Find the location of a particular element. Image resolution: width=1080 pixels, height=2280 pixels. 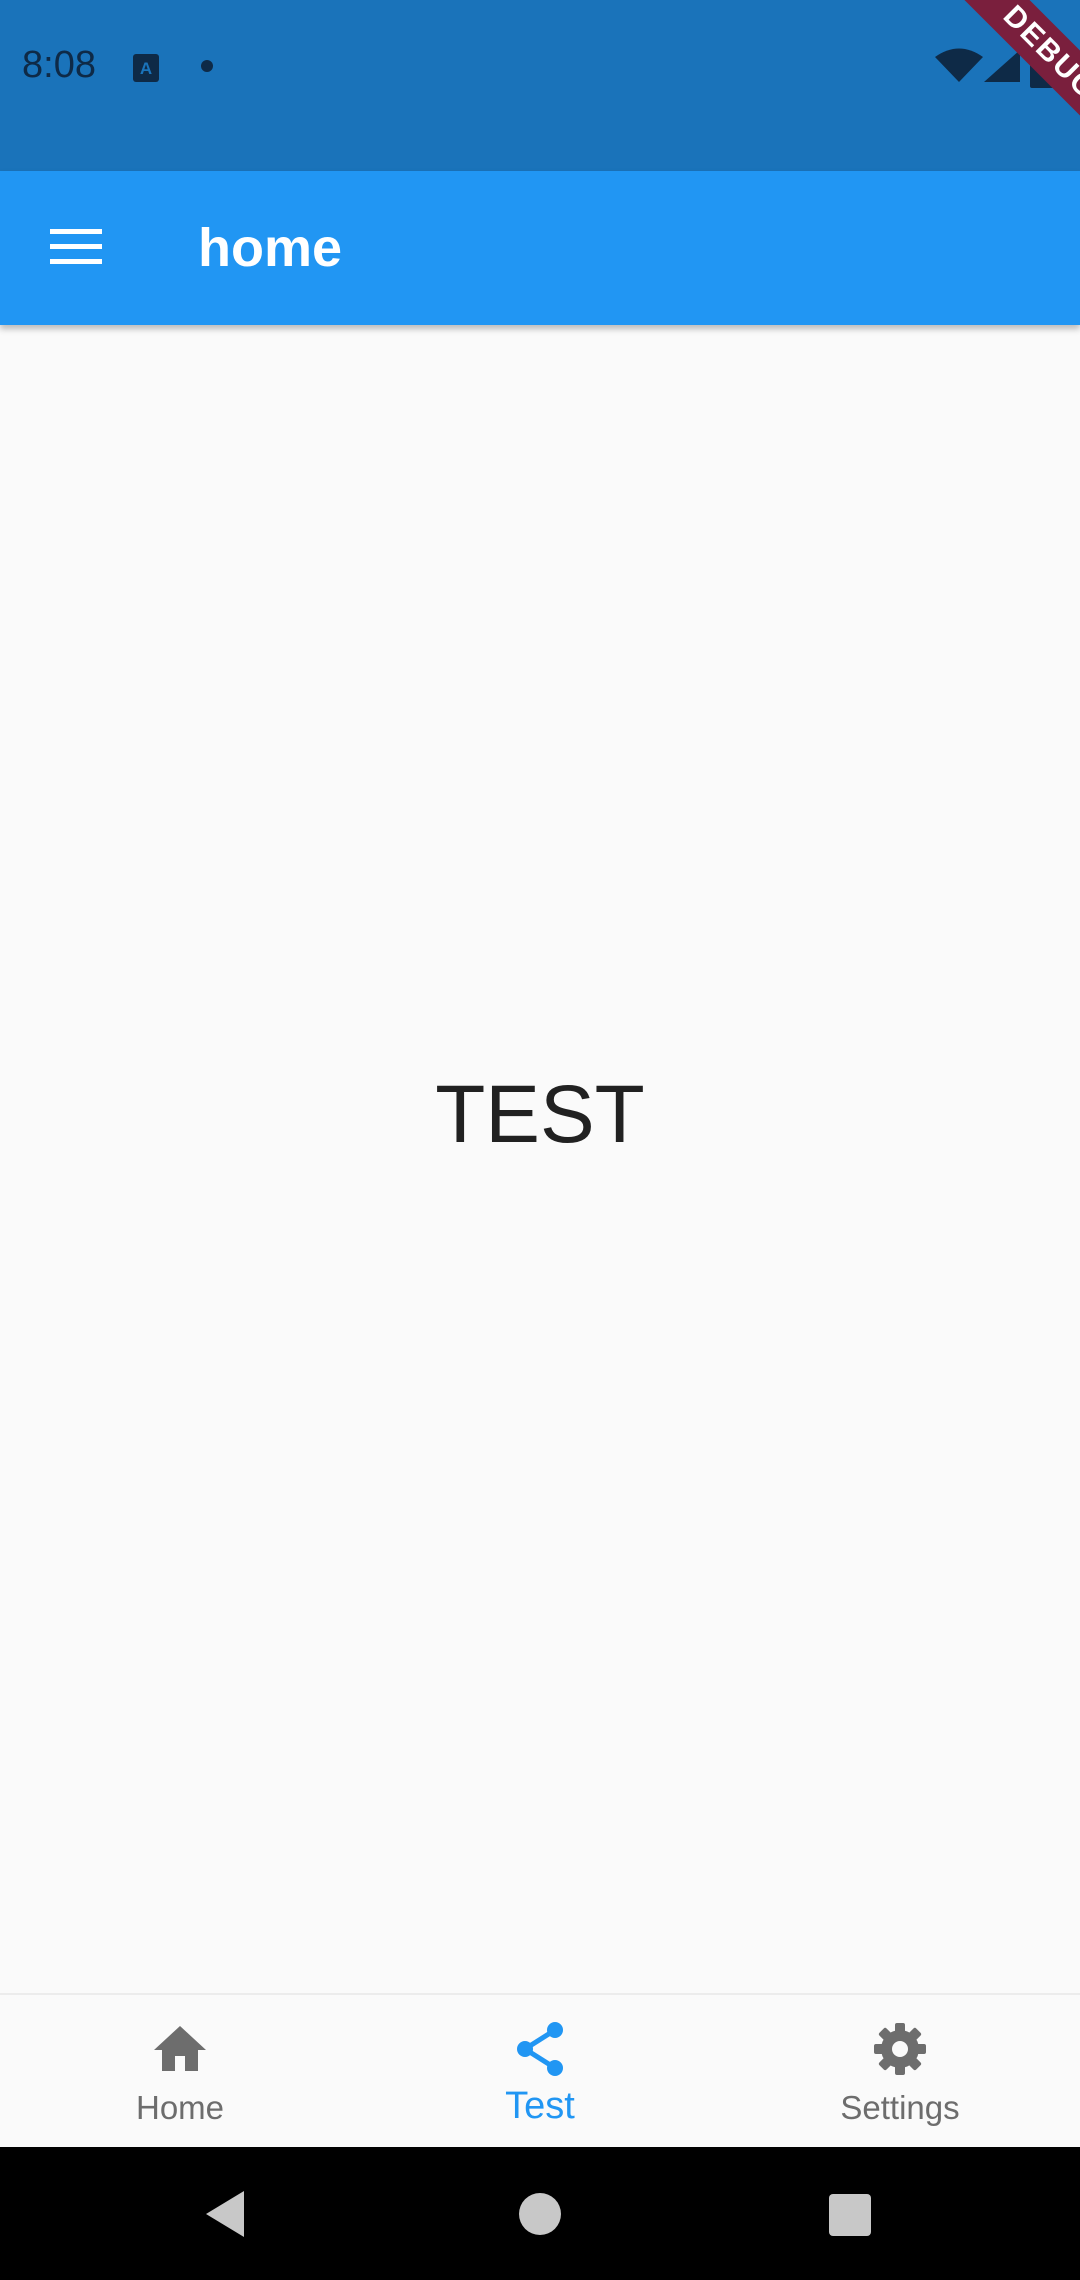

back-icon is located at coordinates (226, 2214).